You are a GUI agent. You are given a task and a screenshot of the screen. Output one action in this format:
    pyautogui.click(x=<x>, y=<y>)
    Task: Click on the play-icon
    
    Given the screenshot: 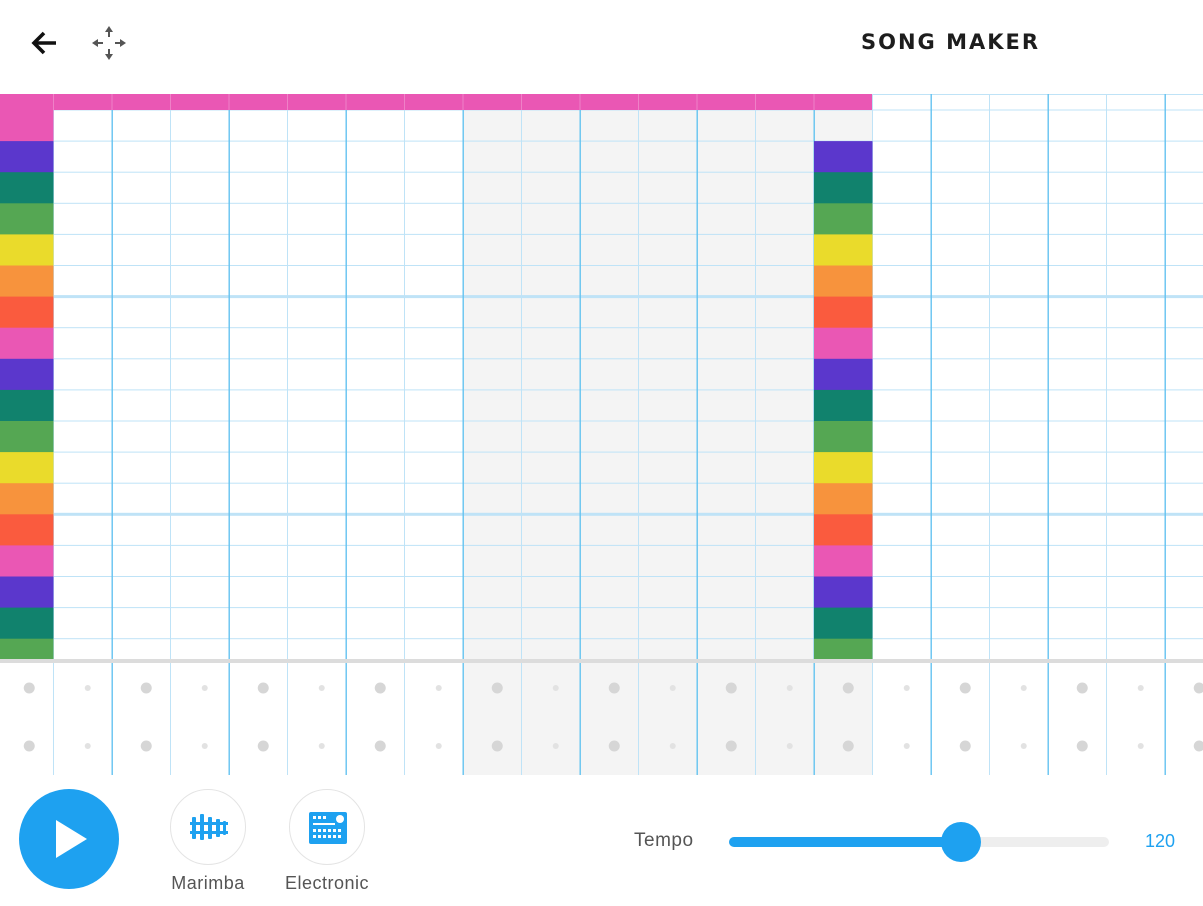 What is the action you would take?
    pyautogui.click(x=71, y=839)
    